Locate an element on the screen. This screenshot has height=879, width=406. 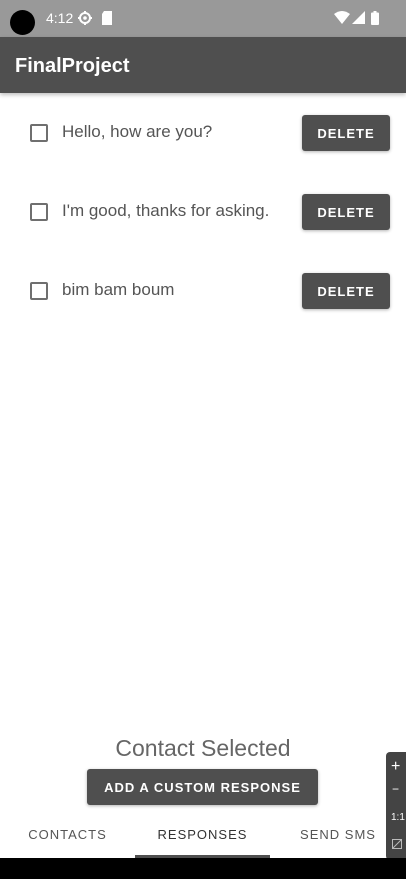
zoom-in-icon: + is located at coordinates (395, 767).